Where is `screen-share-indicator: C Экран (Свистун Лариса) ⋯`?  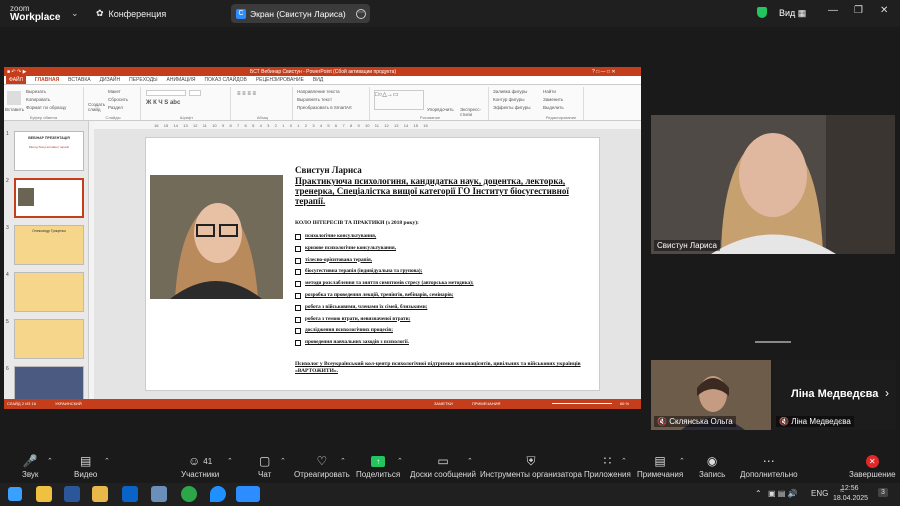 screen-share-indicator: C Экран (Свистун Лариса) ⋯ is located at coordinates (300, 13).